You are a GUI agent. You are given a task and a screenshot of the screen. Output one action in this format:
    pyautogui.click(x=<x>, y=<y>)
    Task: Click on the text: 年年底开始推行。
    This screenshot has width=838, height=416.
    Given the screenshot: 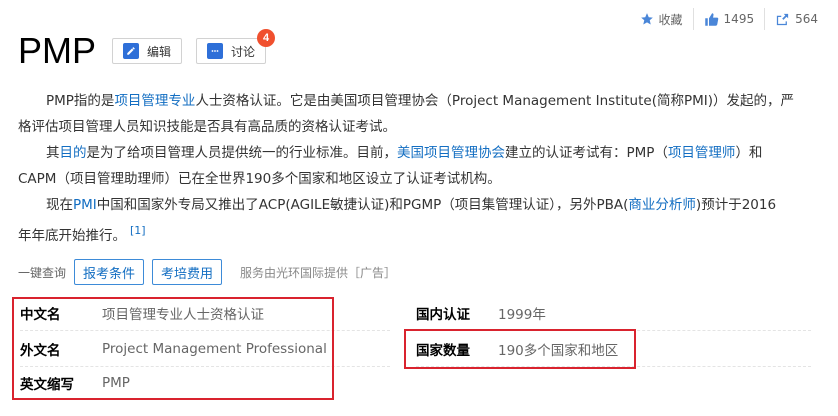 What is the action you would take?
    pyautogui.click(x=72, y=236)
    